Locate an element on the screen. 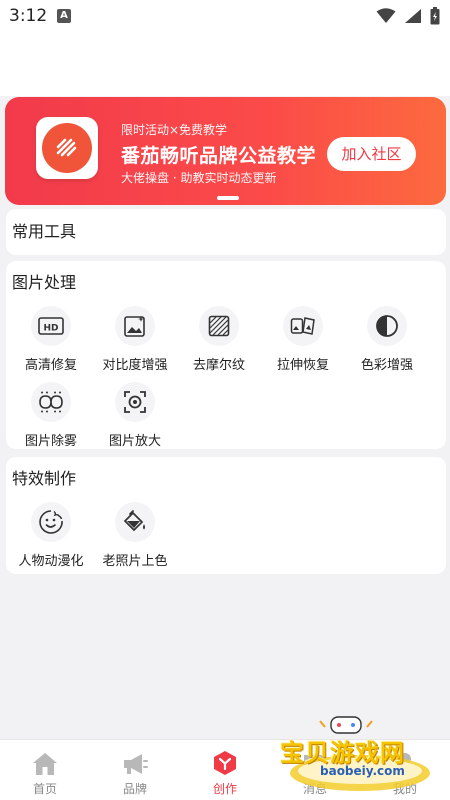 This screenshot has width=450, height=800. megaphone-icon is located at coordinates (135, 758).